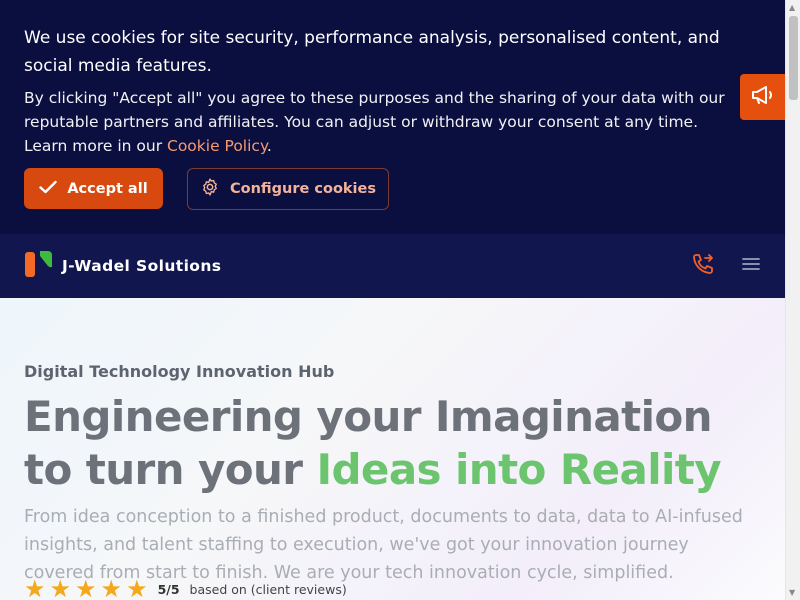  I want to click on gear-icon, so click(210, 189).